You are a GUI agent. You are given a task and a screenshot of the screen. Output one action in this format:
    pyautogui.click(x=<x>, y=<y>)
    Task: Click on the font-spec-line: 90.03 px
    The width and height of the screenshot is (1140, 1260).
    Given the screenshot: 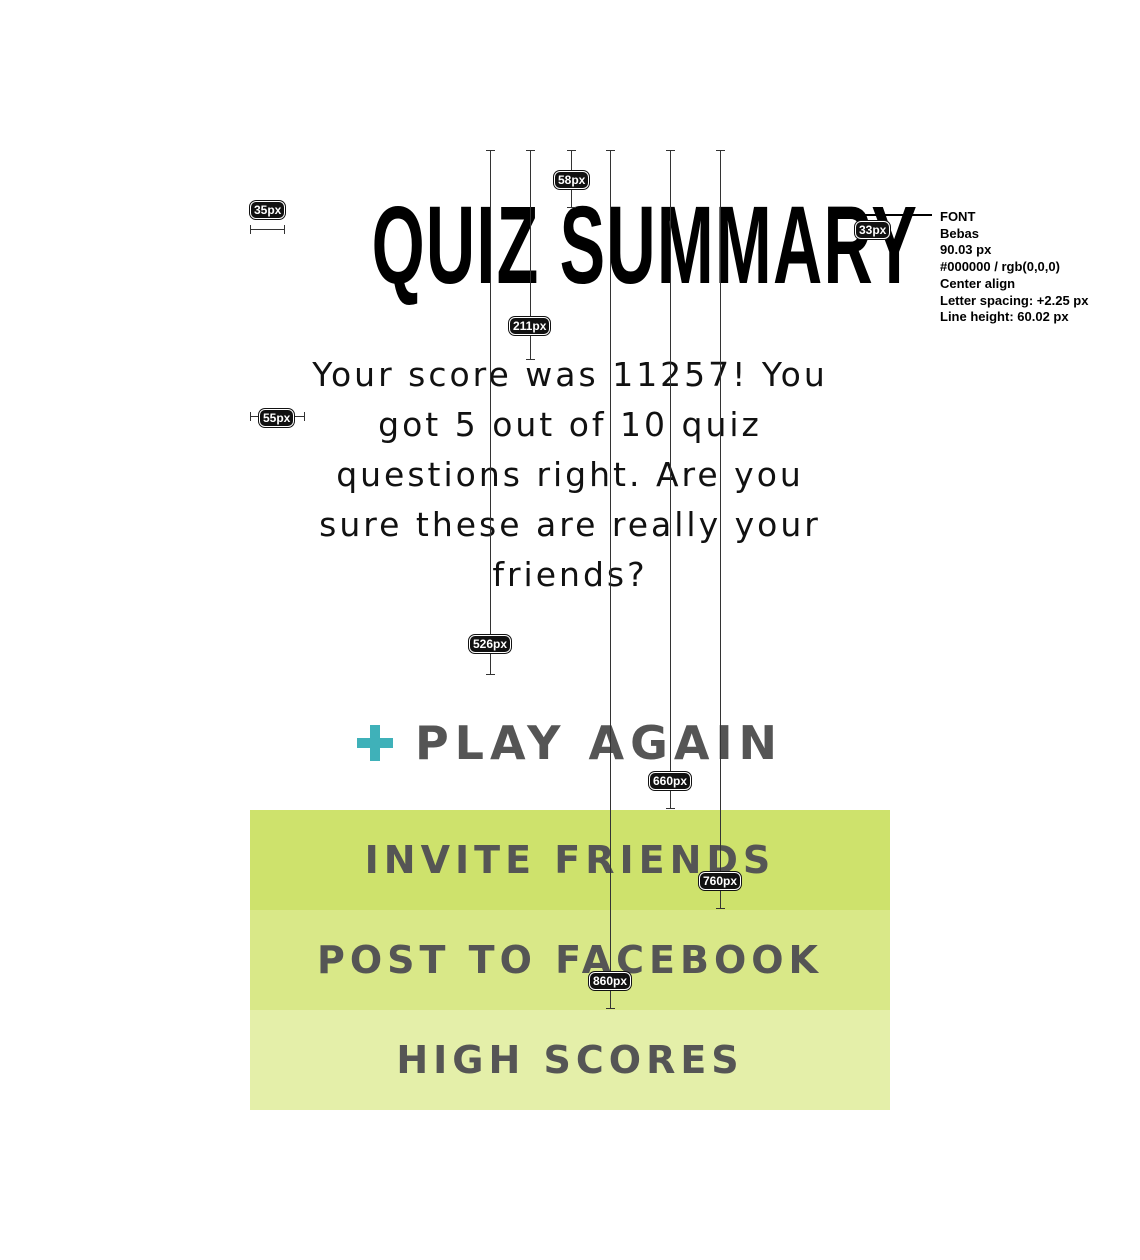 What is the action you would take?
    pyautogui.click(x=966, y=250)
    